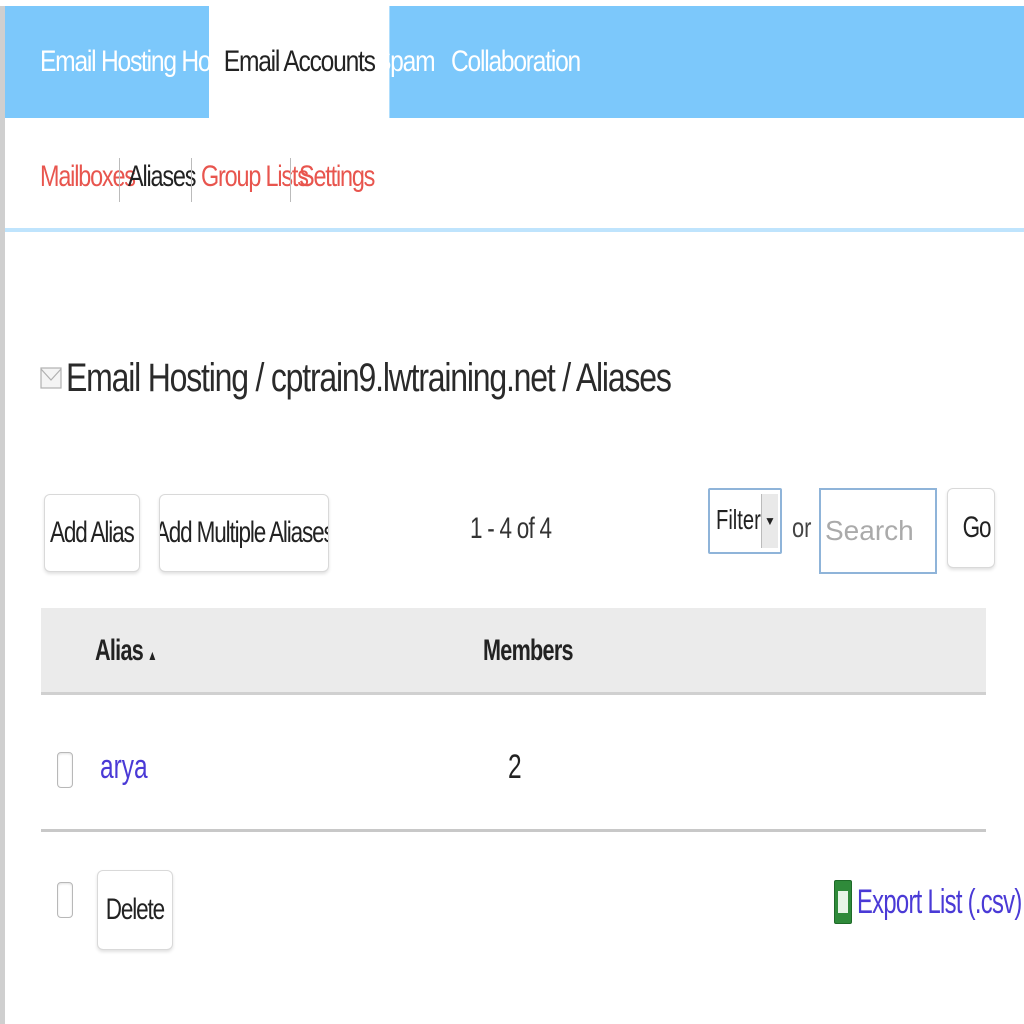  I want to click on tab-label: Spam, so click(405, 61).